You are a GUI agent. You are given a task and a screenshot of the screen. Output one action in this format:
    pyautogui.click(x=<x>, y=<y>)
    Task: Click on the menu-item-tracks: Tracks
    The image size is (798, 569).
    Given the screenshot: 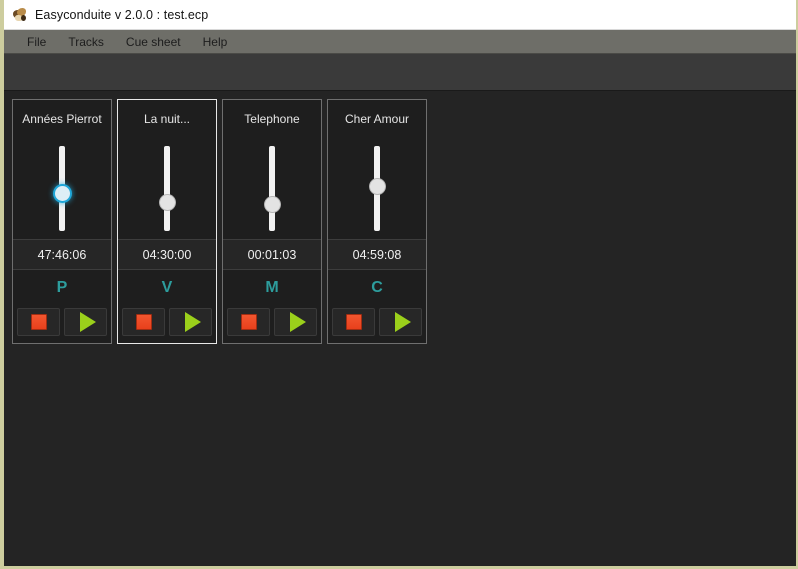 What is the action you would take?
    pyautogui.click(x=86, y=42)
    